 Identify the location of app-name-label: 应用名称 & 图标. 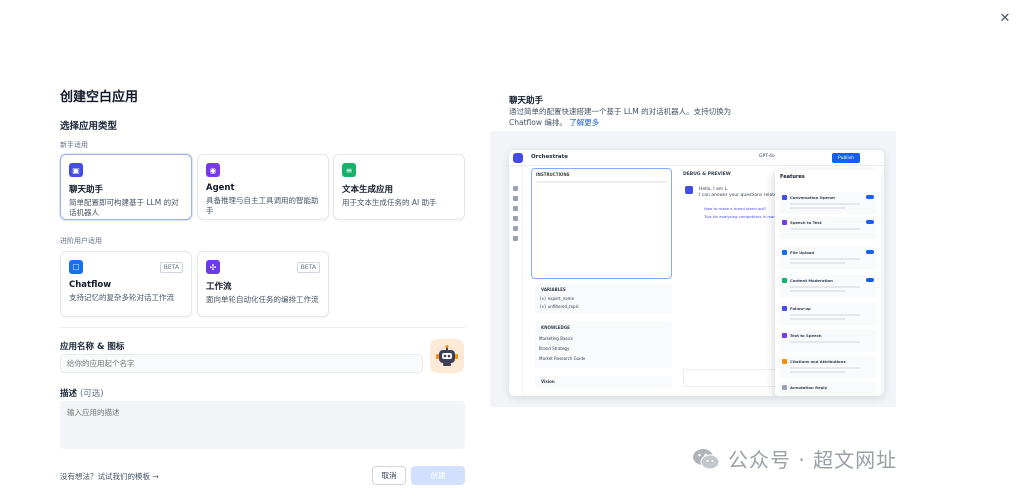
(92, 347).